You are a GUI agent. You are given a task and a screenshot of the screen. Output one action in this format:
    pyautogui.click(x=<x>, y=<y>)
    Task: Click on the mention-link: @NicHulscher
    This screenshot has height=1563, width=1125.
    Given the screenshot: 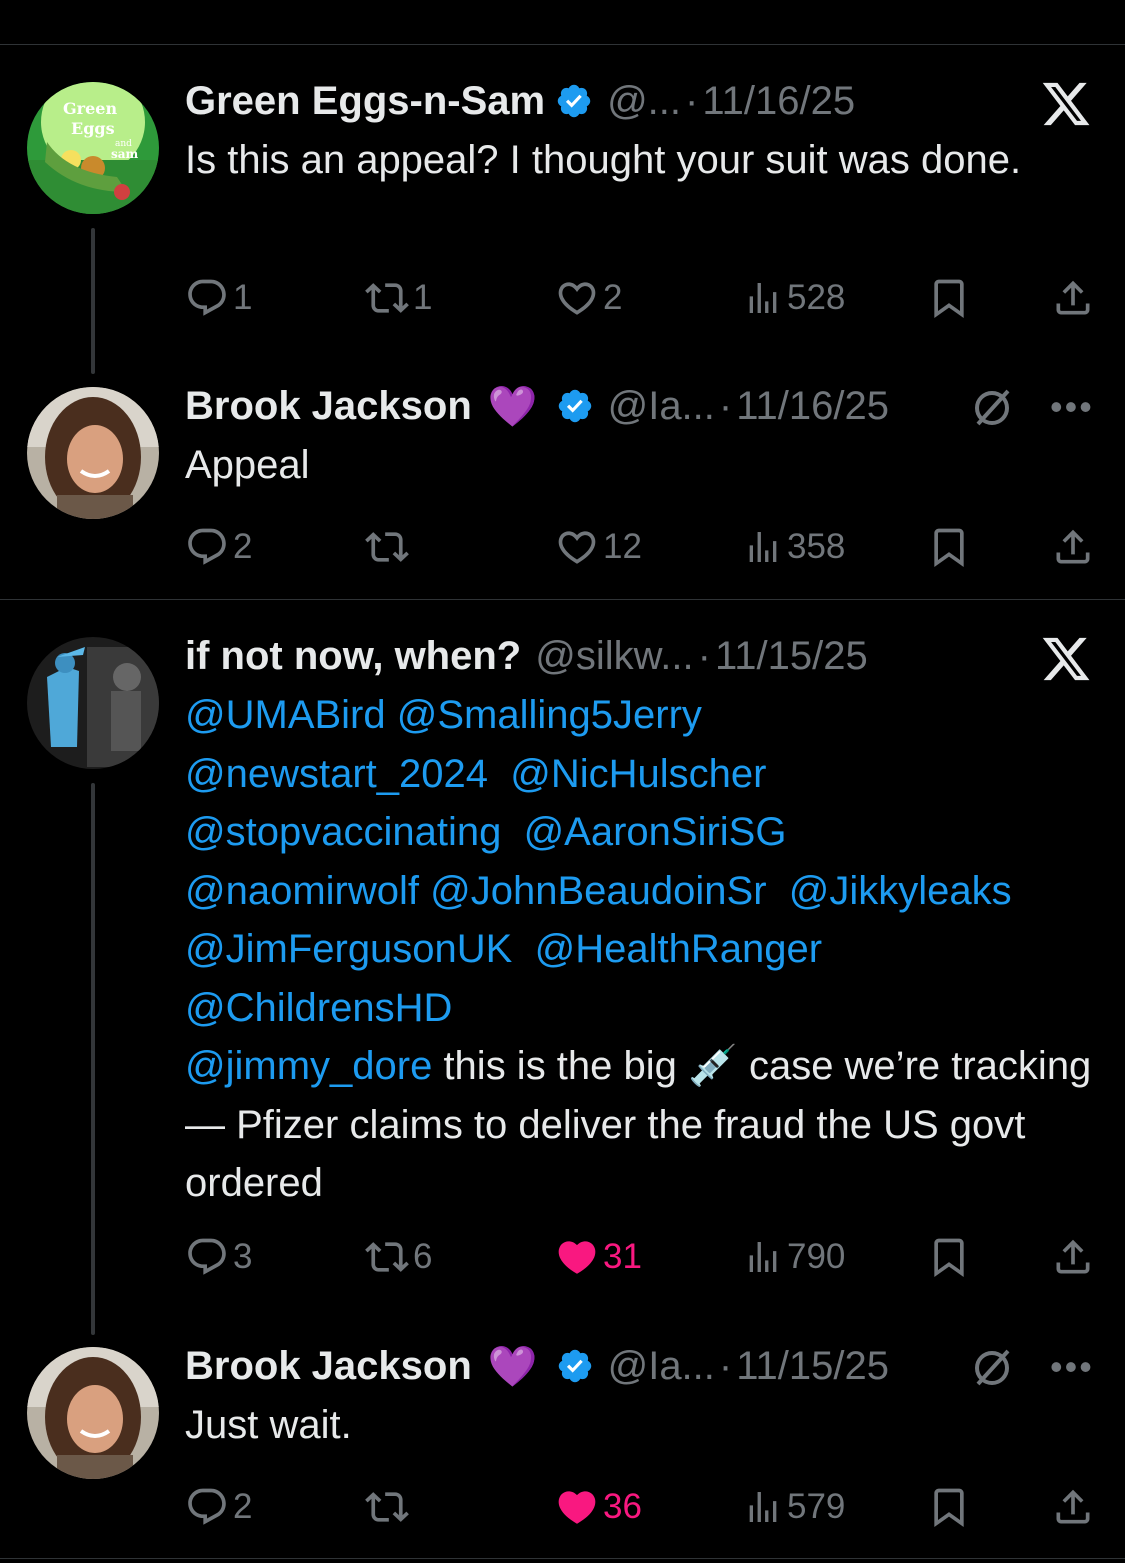 What is the action you would take?
    pyautogui.click(x=638, y=774)
    